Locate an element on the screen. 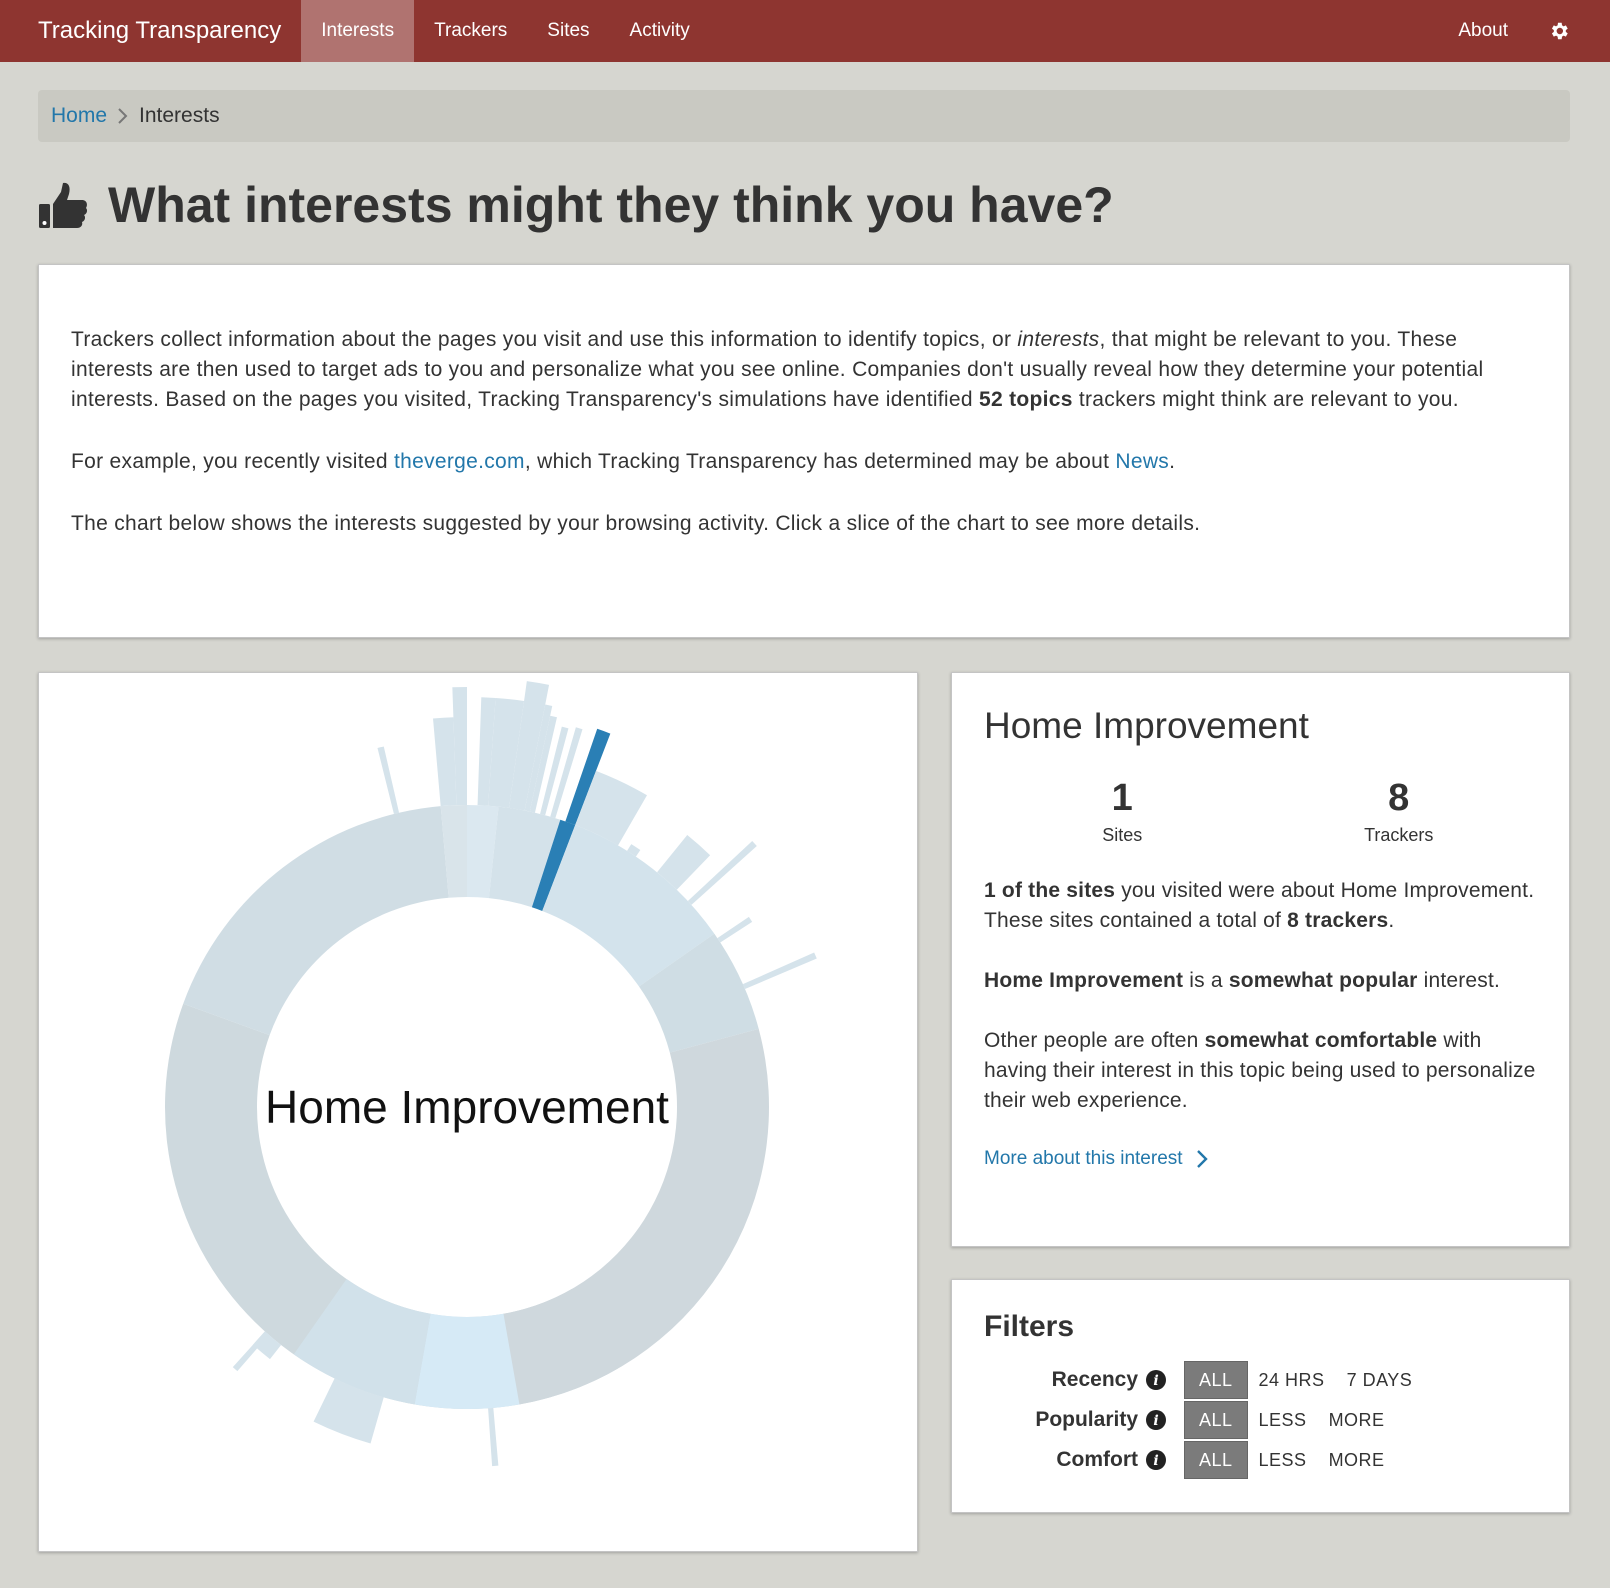 This screenshot has width=1610, height=1588. filter-row-popularity: Popularity i ALL LESS MORE is located at coordinates (1260, 1420).